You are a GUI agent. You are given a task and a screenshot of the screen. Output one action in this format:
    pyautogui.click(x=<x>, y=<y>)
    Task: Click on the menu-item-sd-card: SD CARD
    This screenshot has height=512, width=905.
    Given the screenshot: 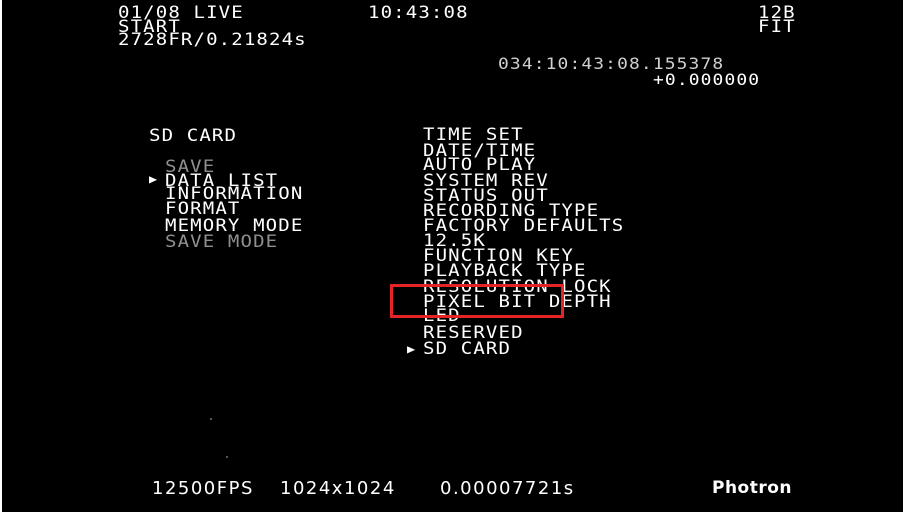 What is the action you would take?
    pyautogui.click(x=467, y=349)
    